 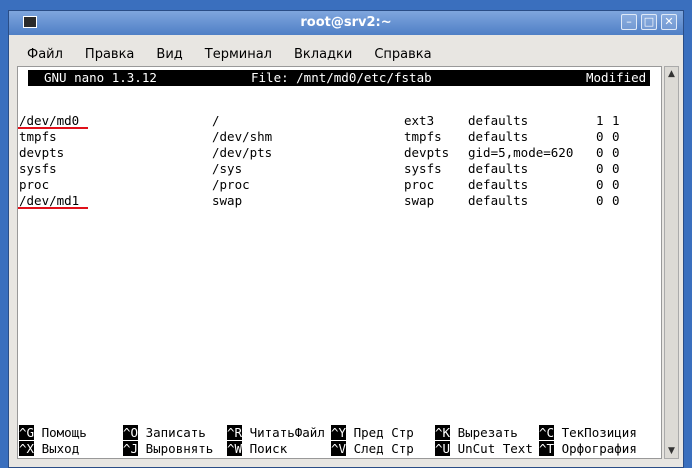 What do you see at coordinates (671, 74) in the screenshot?
I see `scroll-up-icon: ▲` at bounding box center [671, 74].